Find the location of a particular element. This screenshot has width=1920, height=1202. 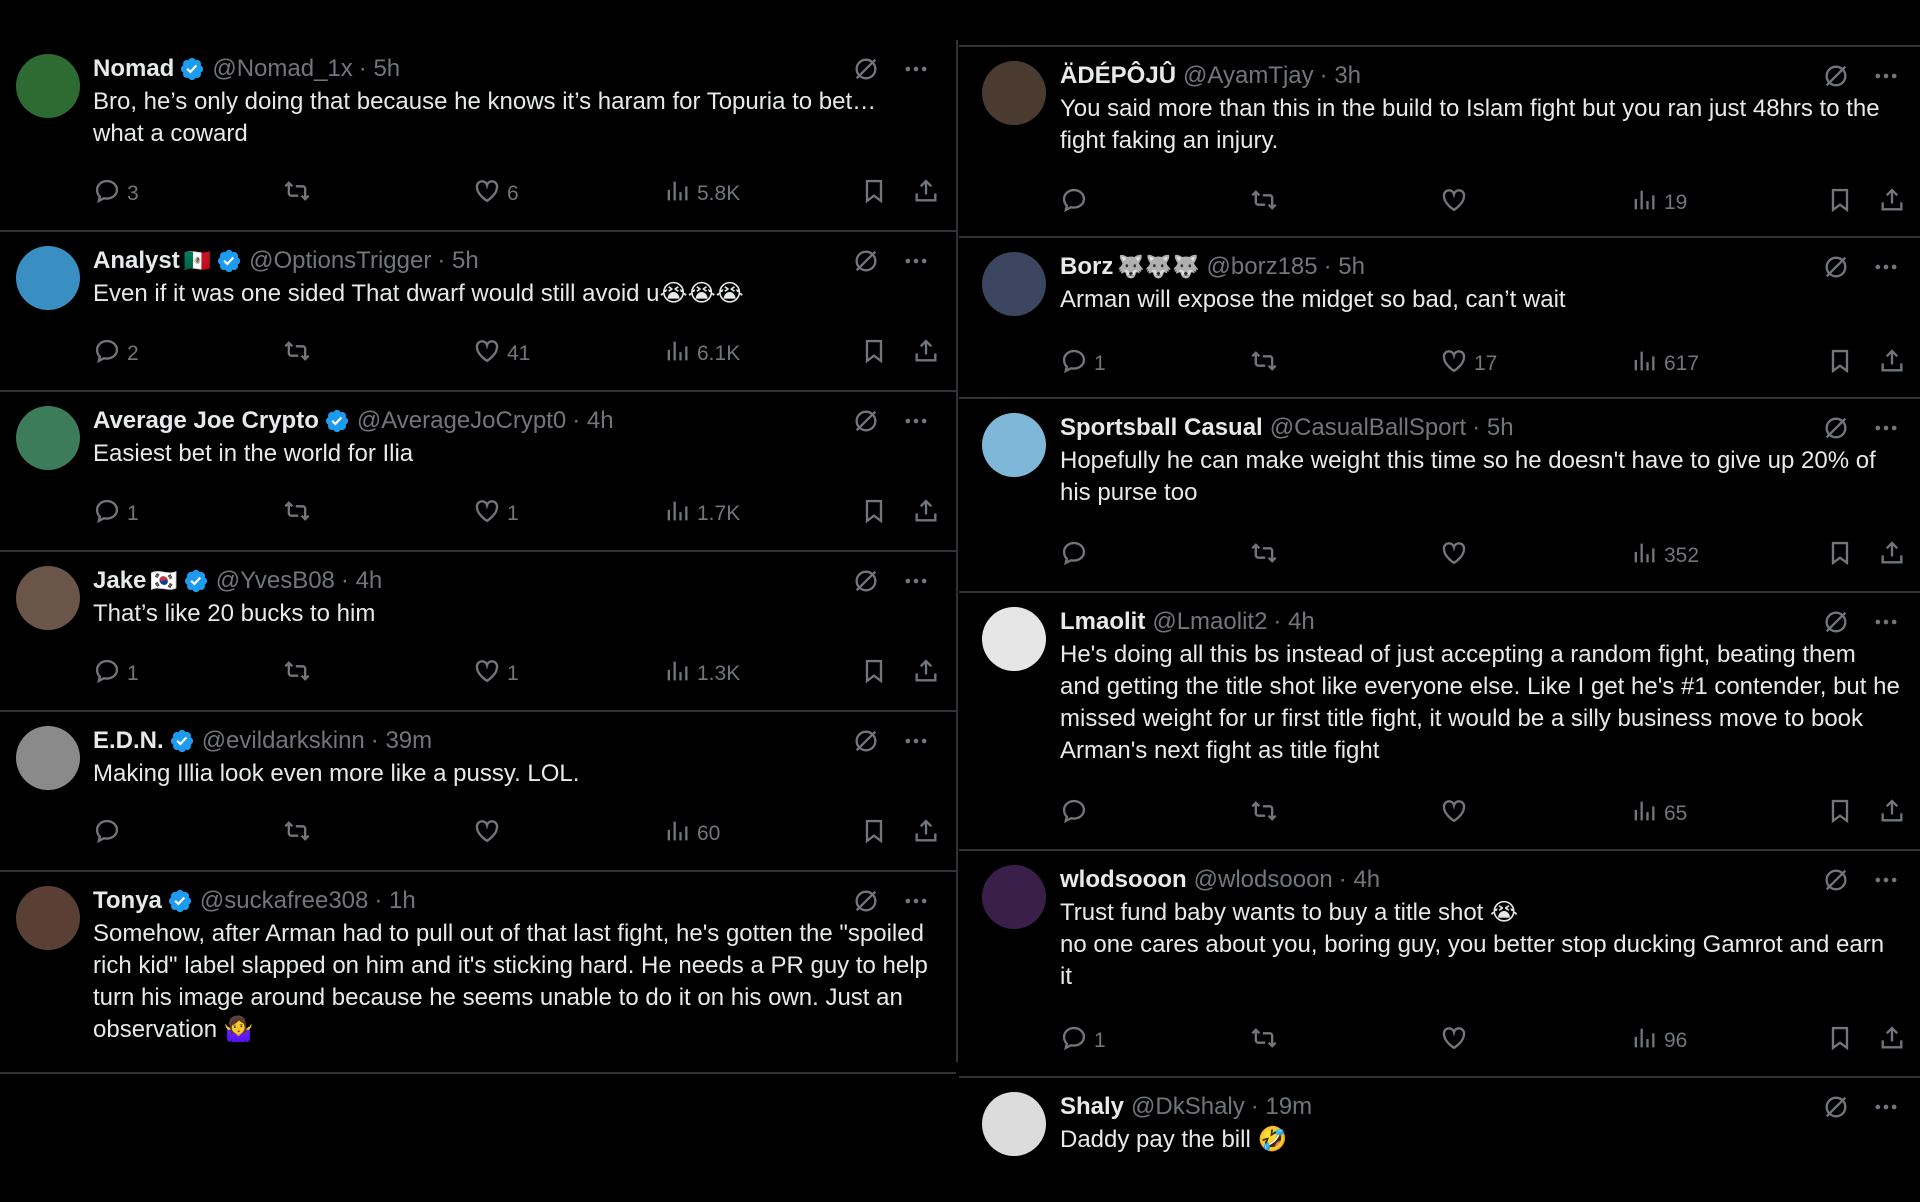

display-name: ÄDÉPÔJÛ is located at coordinates (1118, 76).